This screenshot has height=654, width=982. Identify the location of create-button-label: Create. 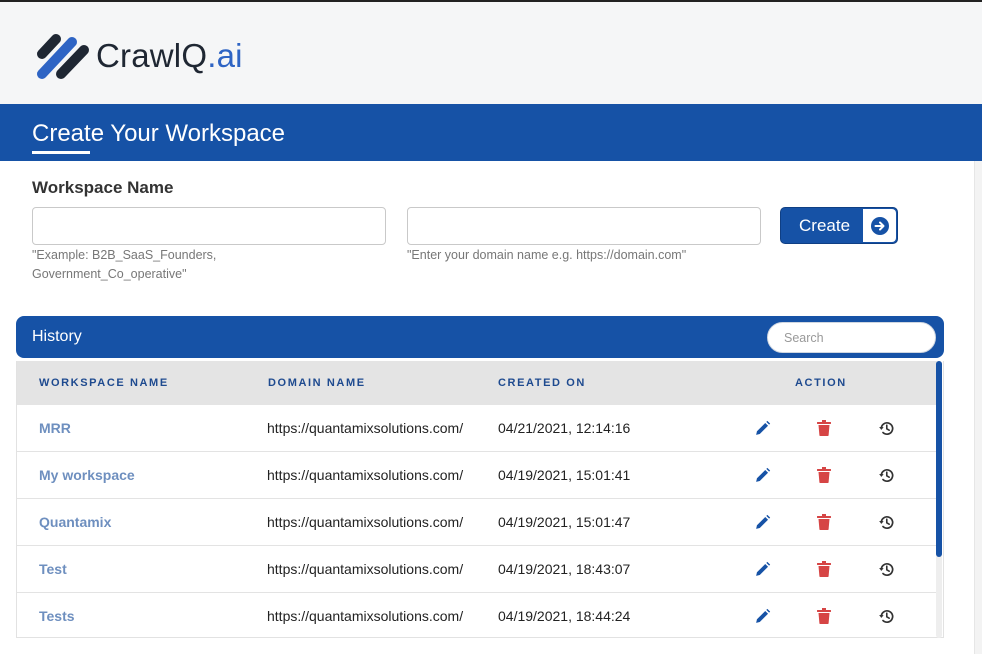
(825, 225).